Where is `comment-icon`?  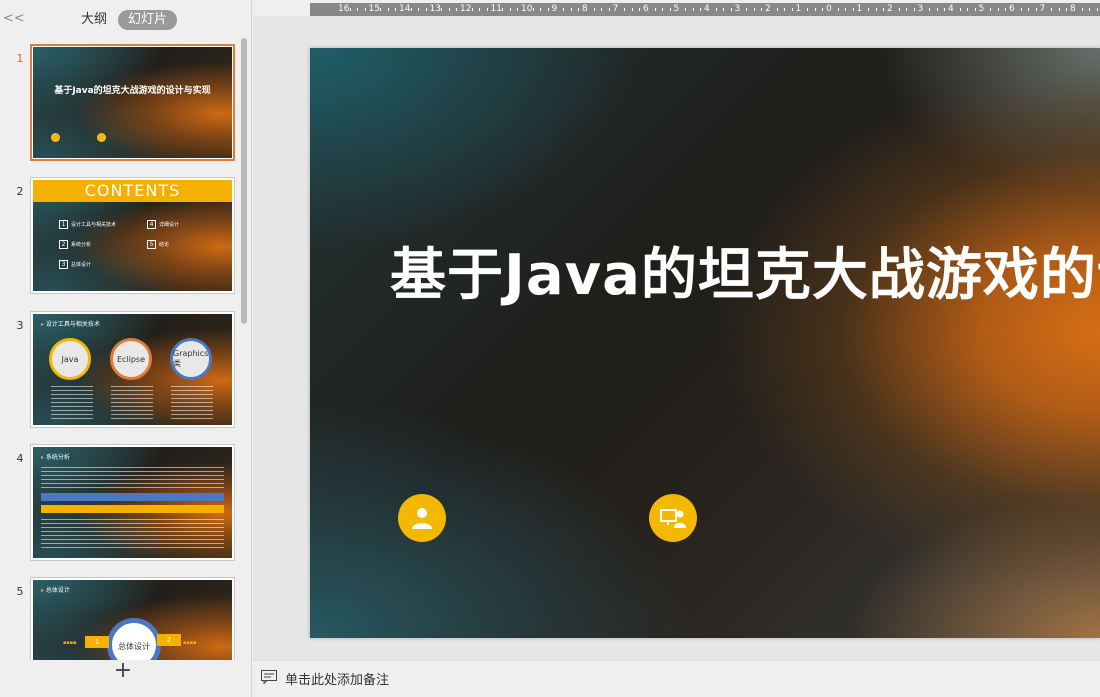
comment-icon is located at coordinates (269, 677).